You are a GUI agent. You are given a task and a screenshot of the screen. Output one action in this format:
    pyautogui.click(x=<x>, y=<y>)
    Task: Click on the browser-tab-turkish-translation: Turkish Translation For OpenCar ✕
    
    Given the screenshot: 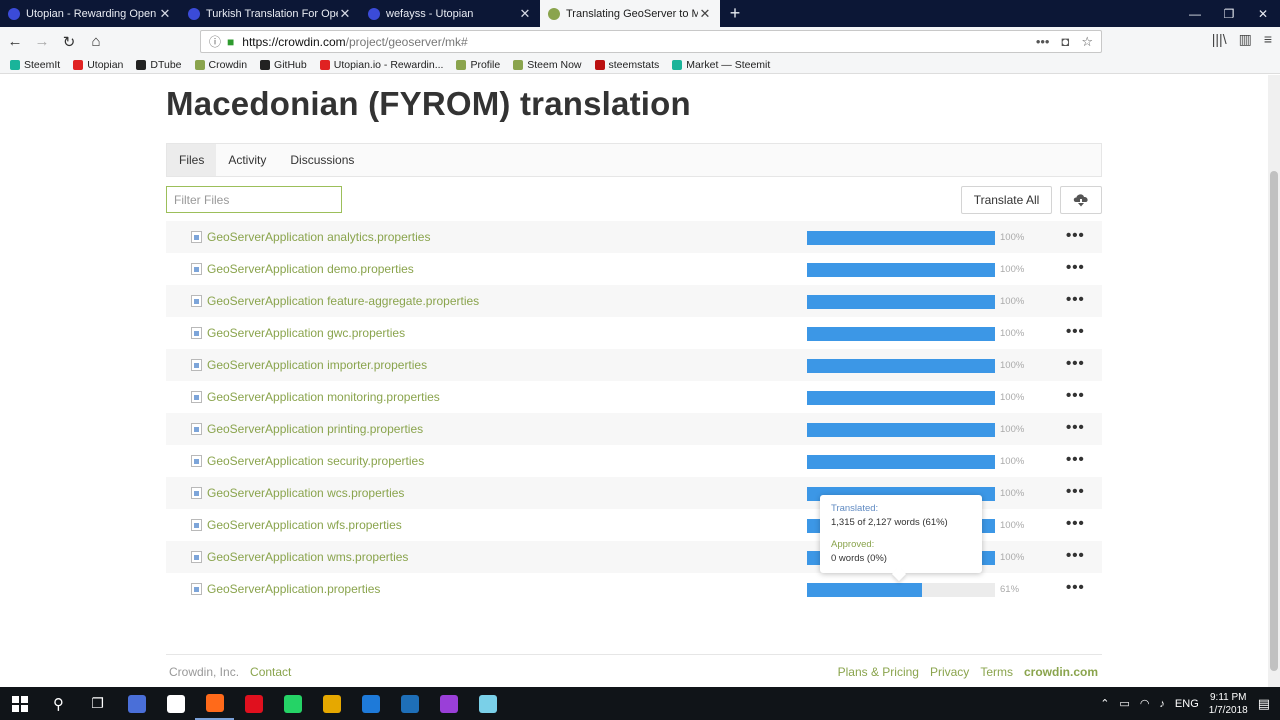 What is the action you would take?
    pyautogui.click(x=270, y=13)
    